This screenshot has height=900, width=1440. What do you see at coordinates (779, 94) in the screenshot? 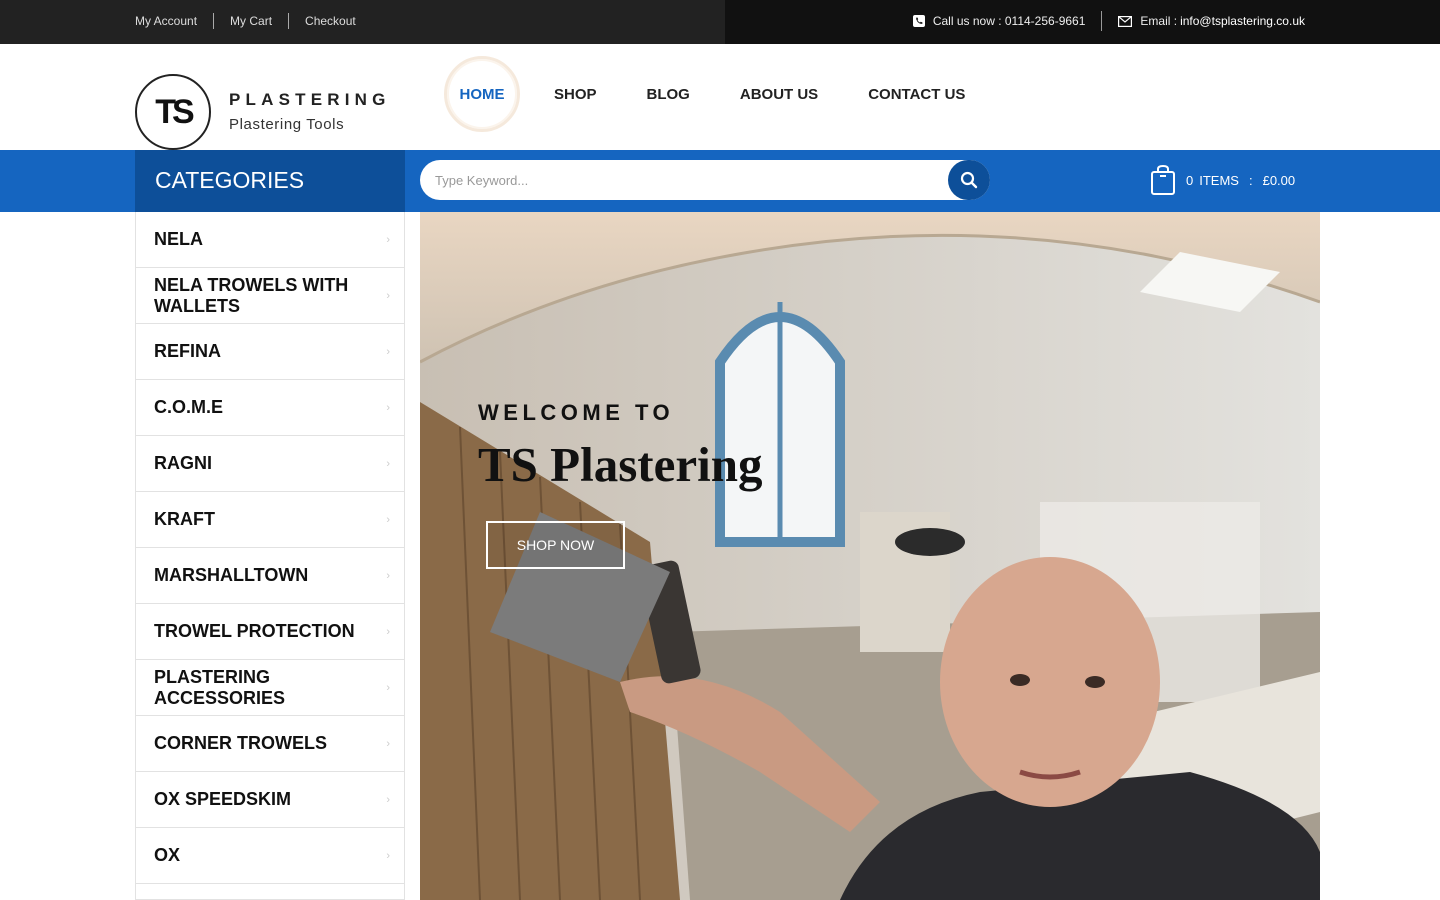
I see `nav-about-us: ABOUT US` at bounding box center [779, 94].